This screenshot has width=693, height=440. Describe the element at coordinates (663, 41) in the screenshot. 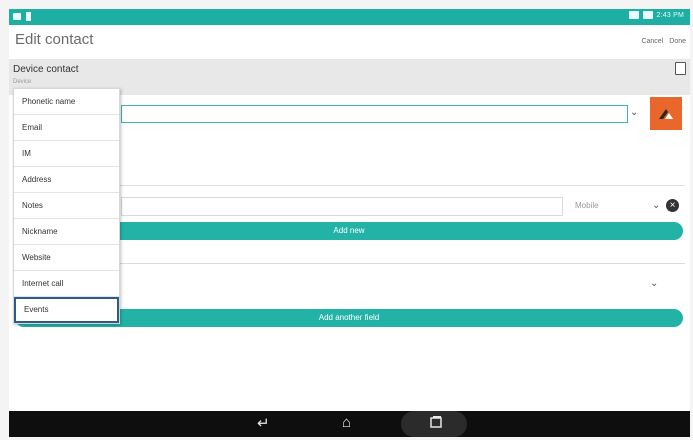

I see `header-actions: Cancel Done` at that location.